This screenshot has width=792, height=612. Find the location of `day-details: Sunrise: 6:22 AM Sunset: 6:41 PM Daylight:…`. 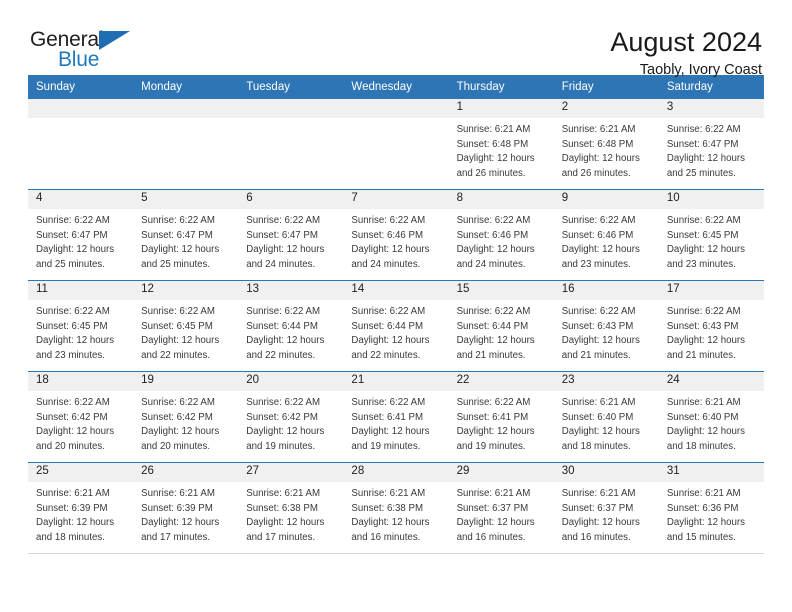

day-details: Sunrise: 6:22 AM Sunset: 6:41 PM Daylight:… is located at coordinates (501, 423).